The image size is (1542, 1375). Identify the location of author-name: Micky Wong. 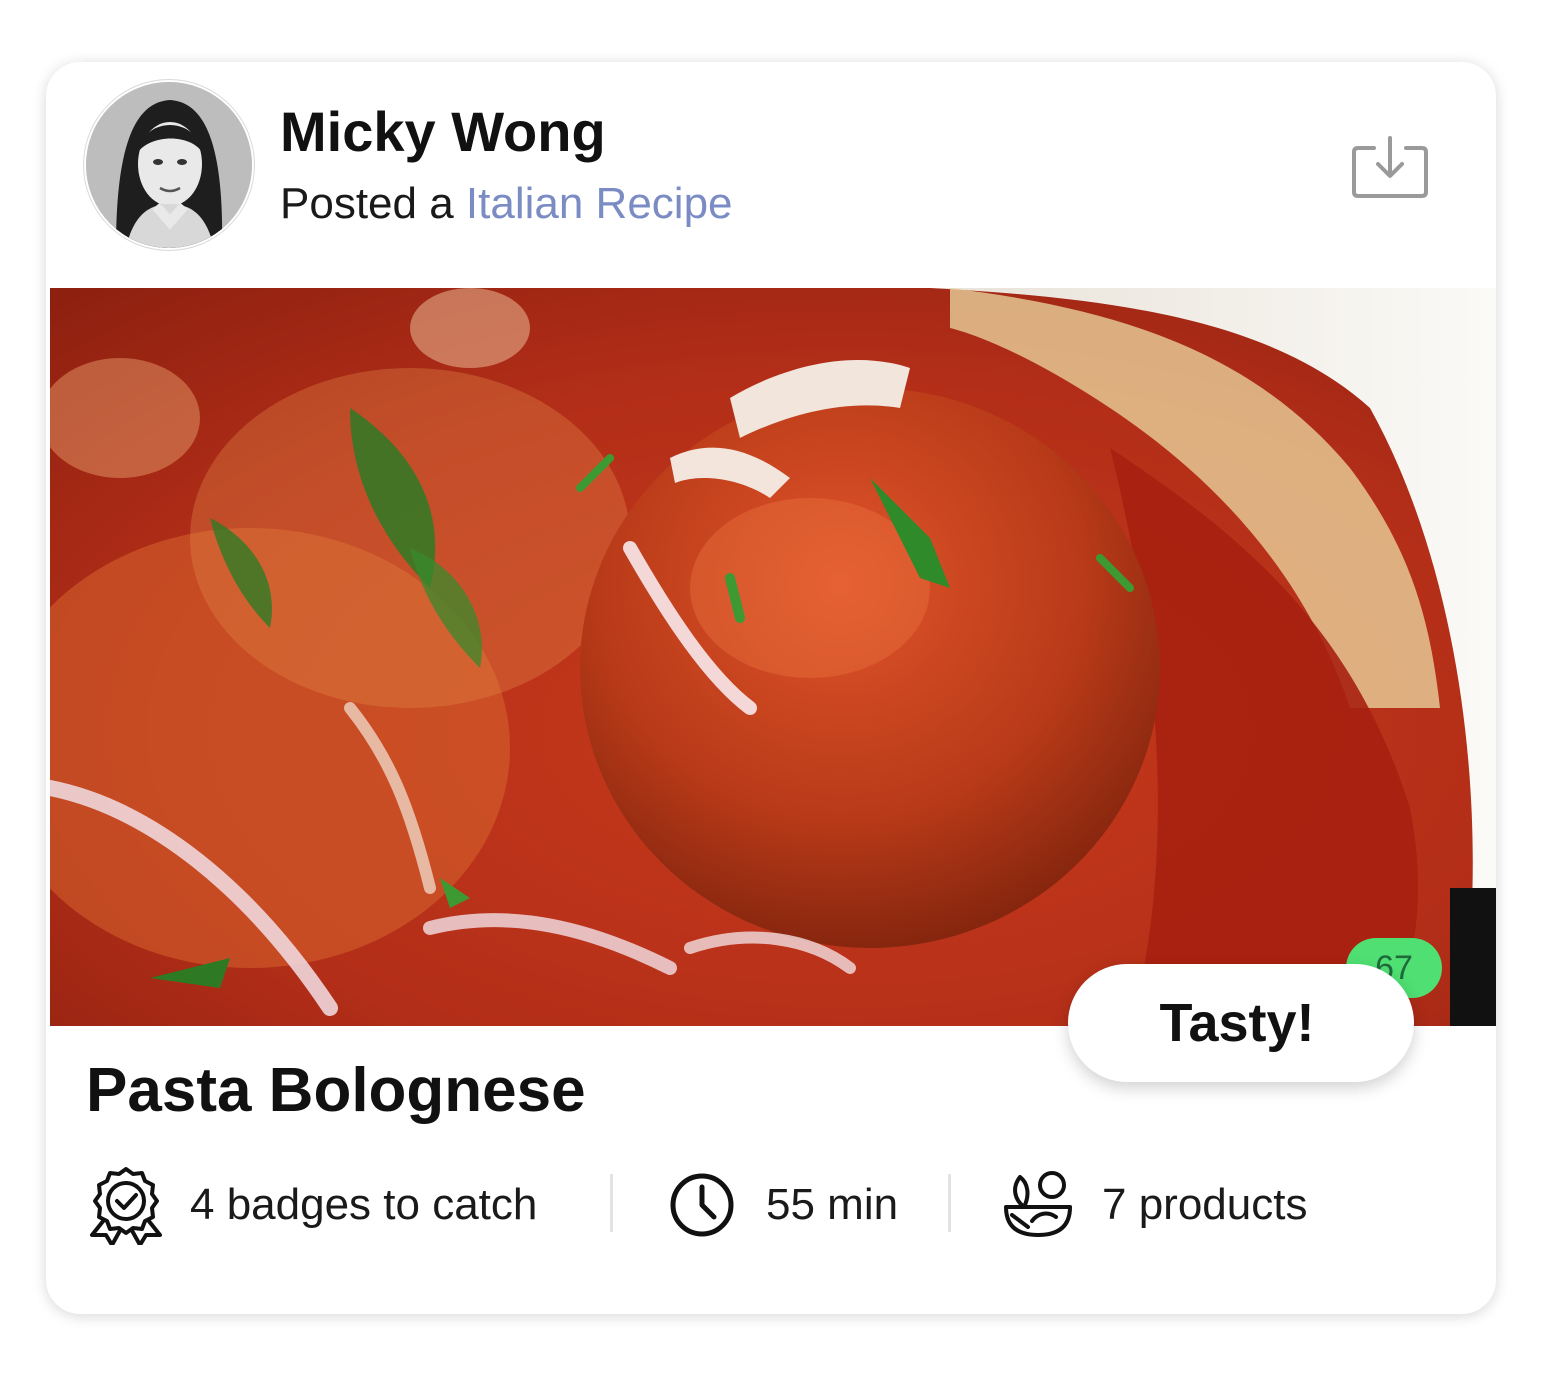
(443, 132).